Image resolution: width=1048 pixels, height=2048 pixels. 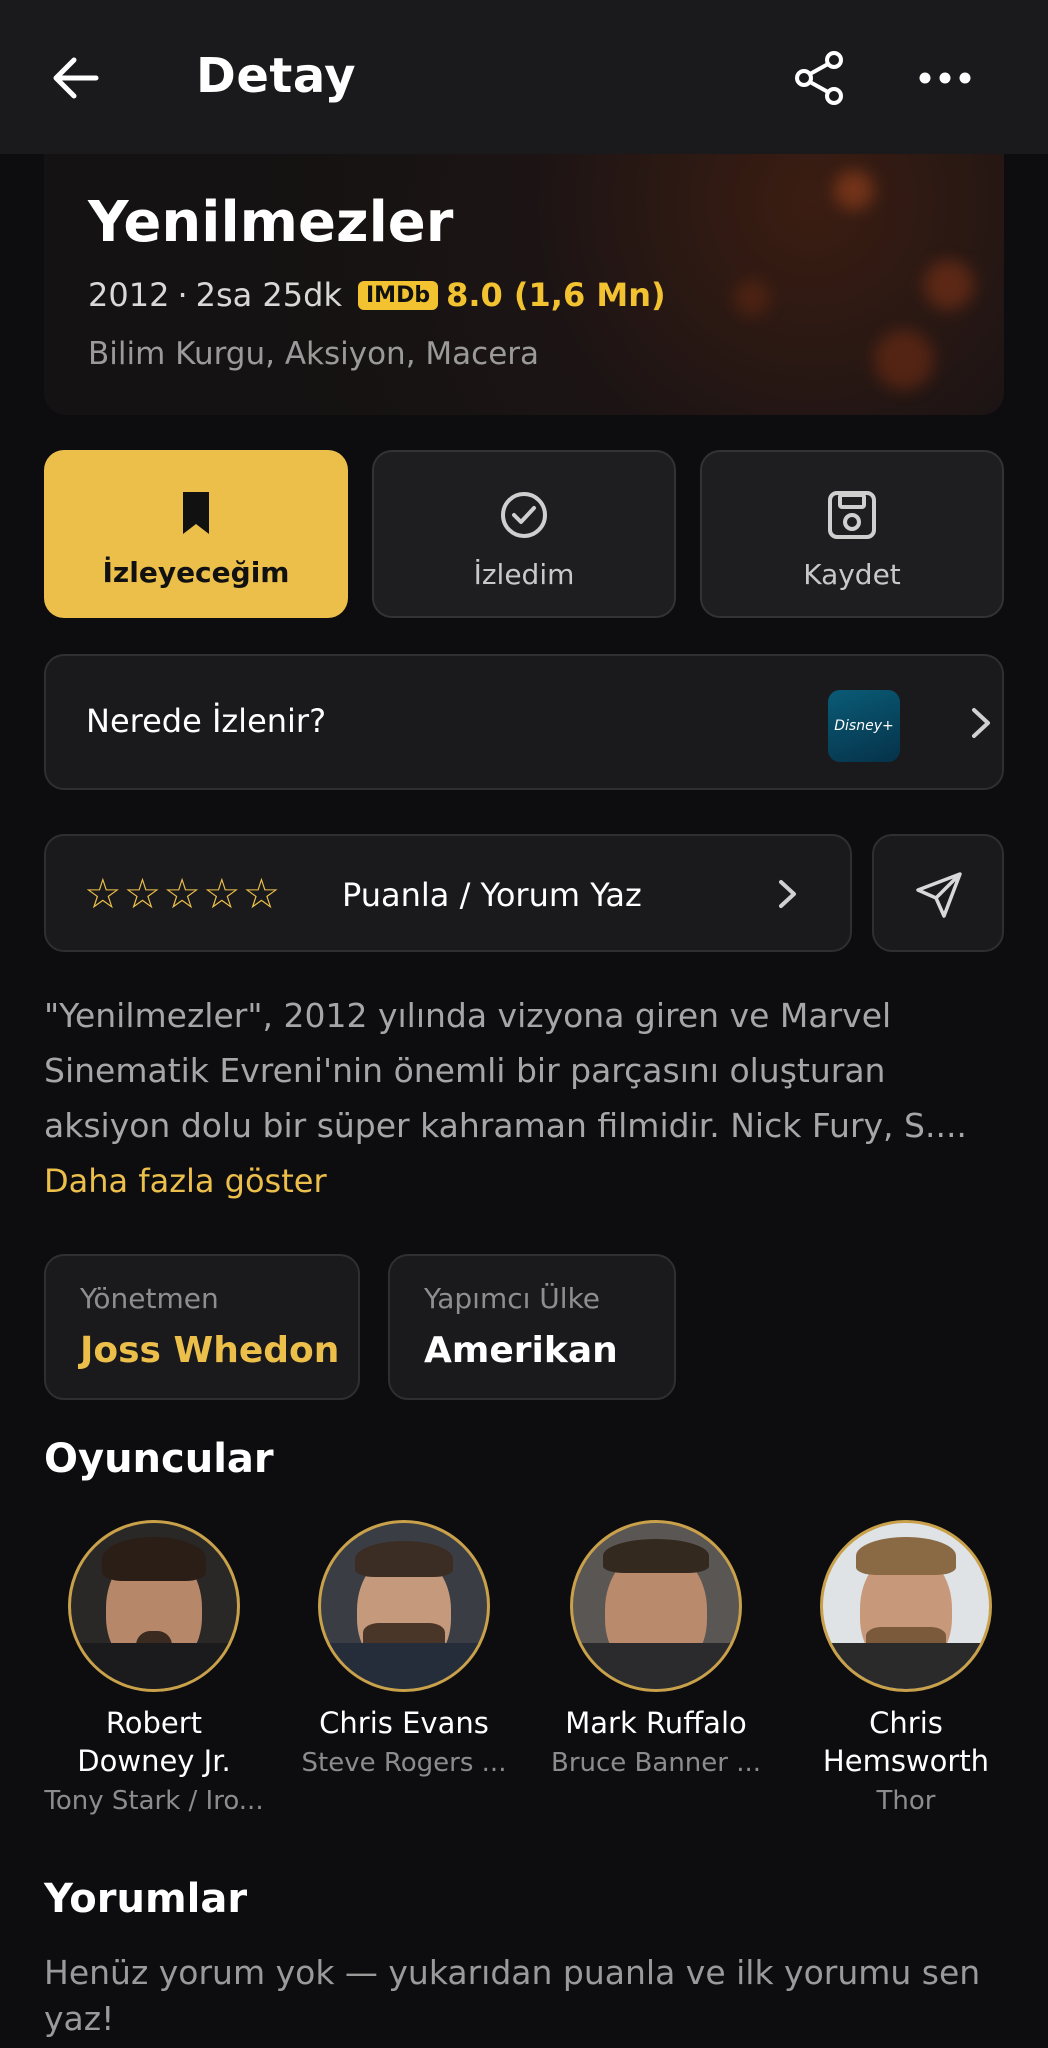 I want to click on save-button: Kaydet, so click(x=852, y=534).